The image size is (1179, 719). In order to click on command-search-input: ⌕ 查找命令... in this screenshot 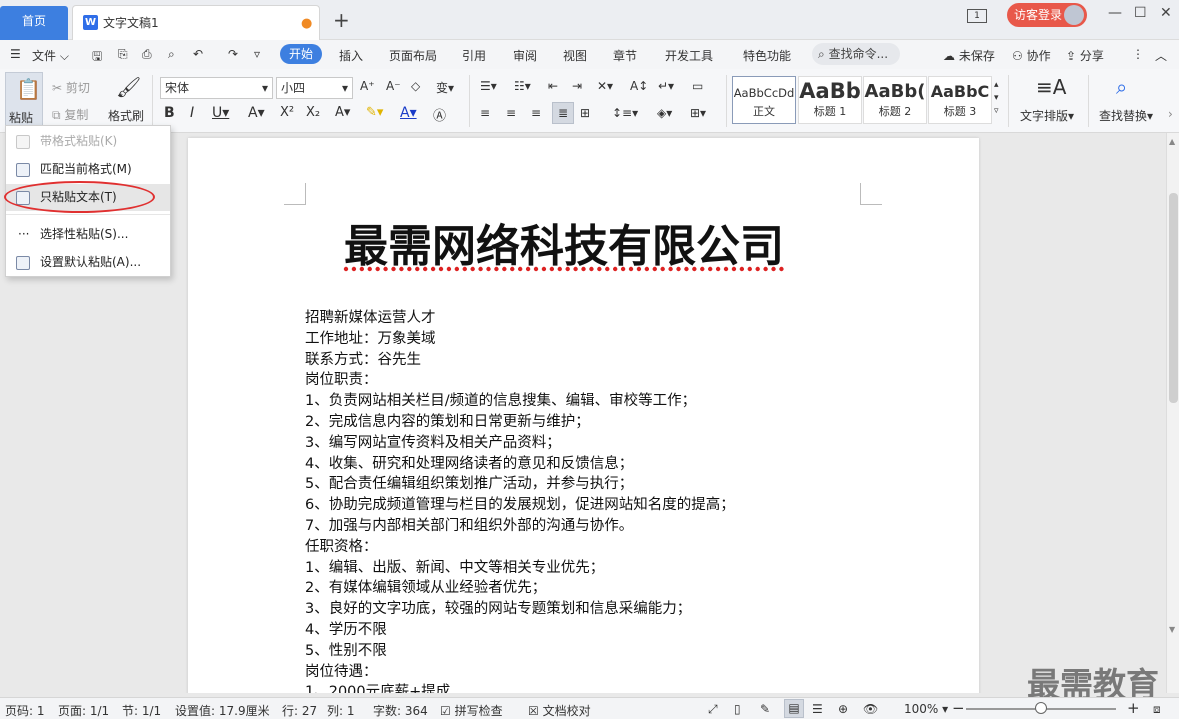, I will do `click(856, 54)`.